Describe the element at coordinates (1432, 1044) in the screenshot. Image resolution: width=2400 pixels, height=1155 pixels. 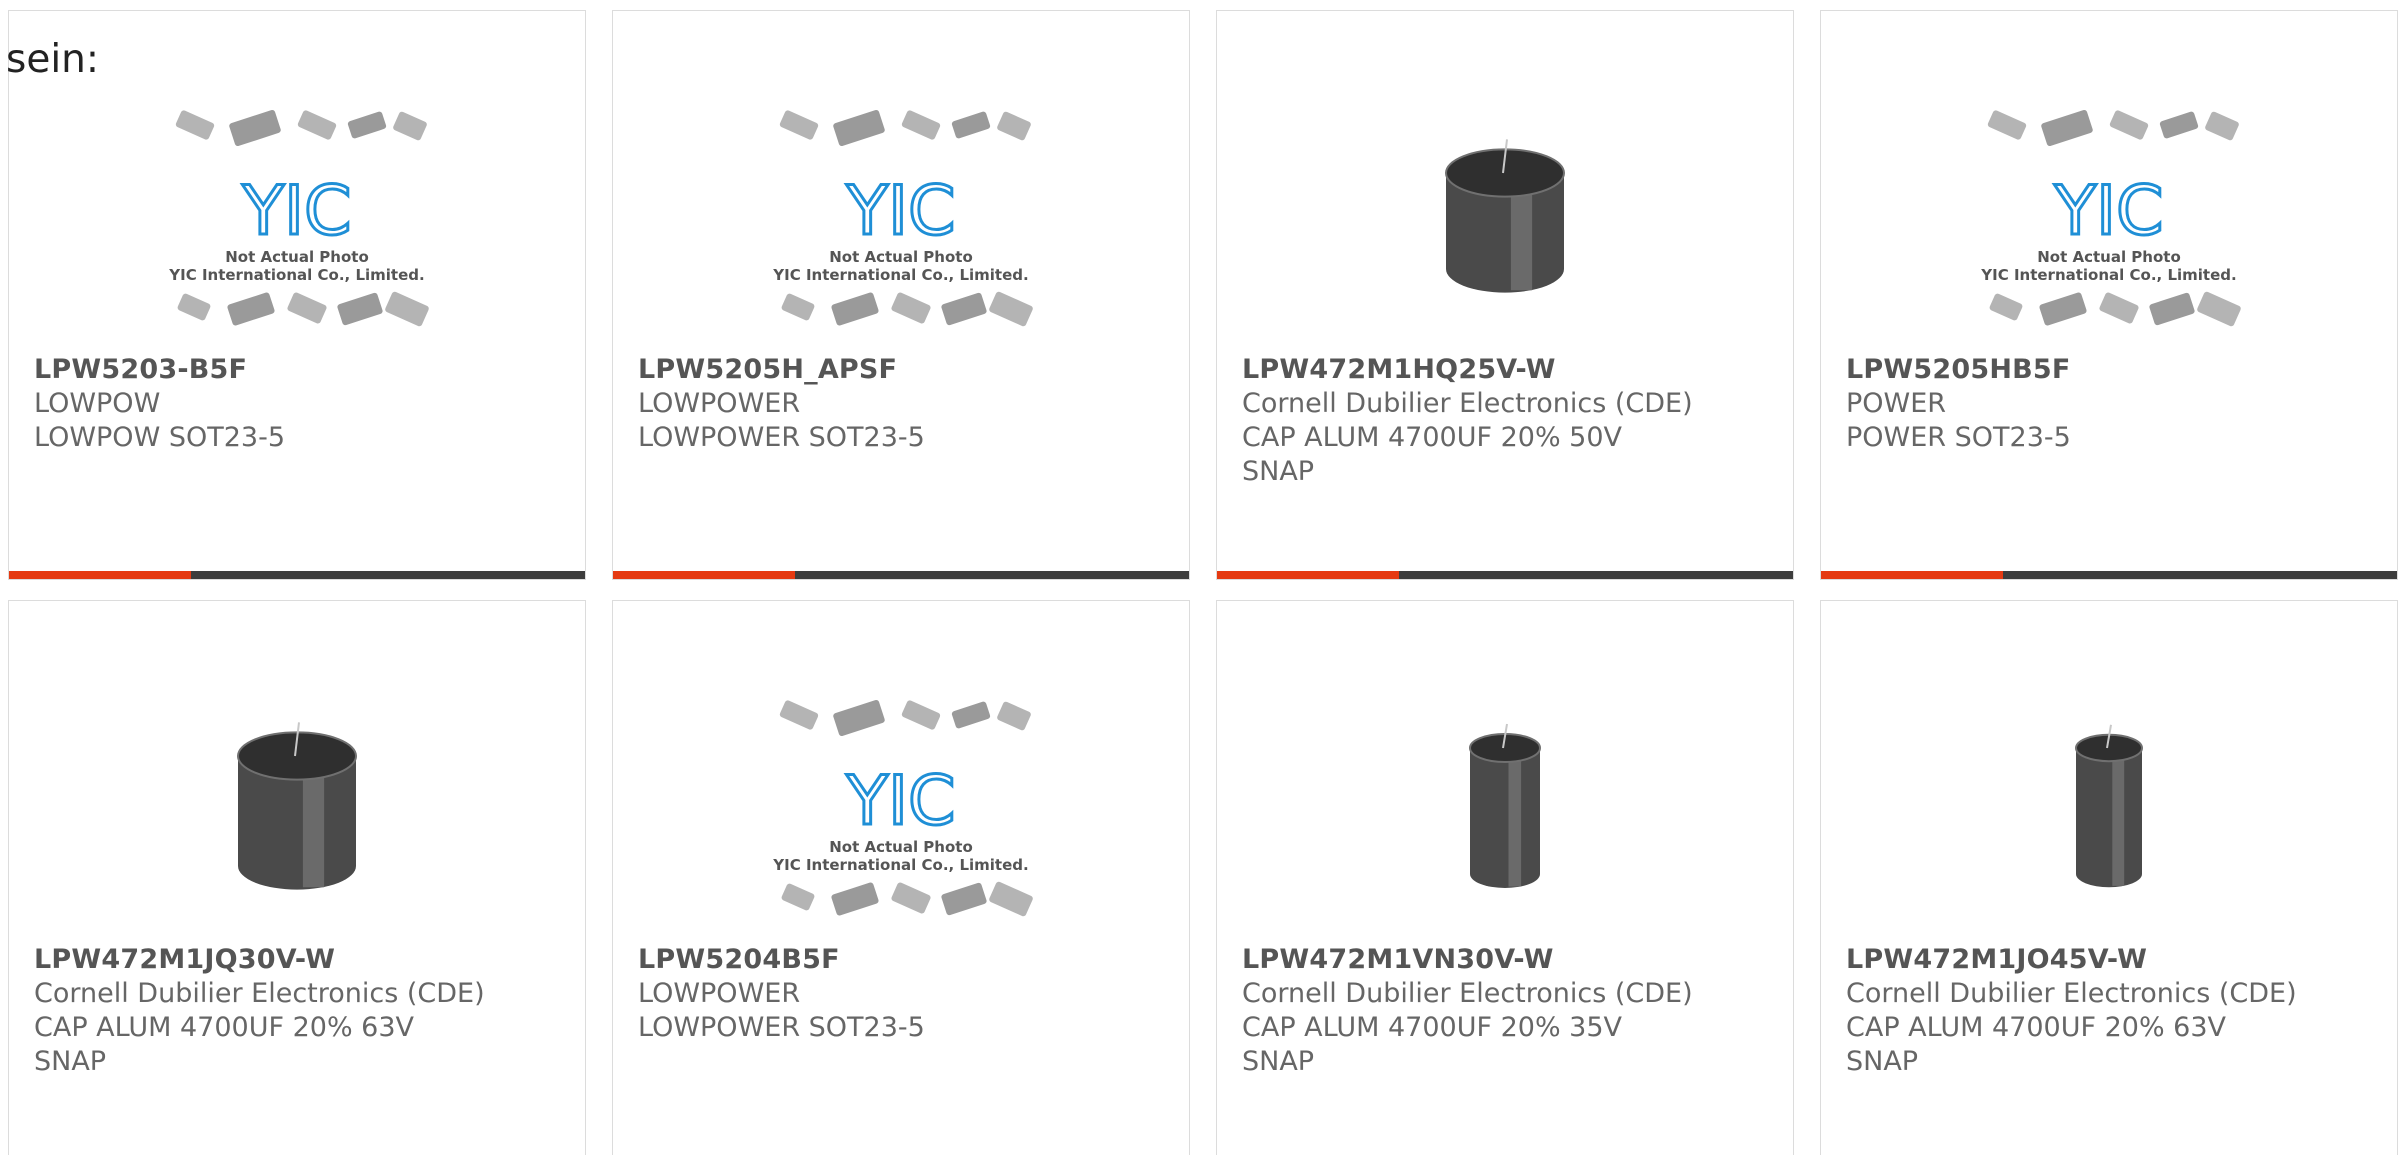
I see `product-description: CAP ALUM 4700UF 20% 35V SNAP` at that location.